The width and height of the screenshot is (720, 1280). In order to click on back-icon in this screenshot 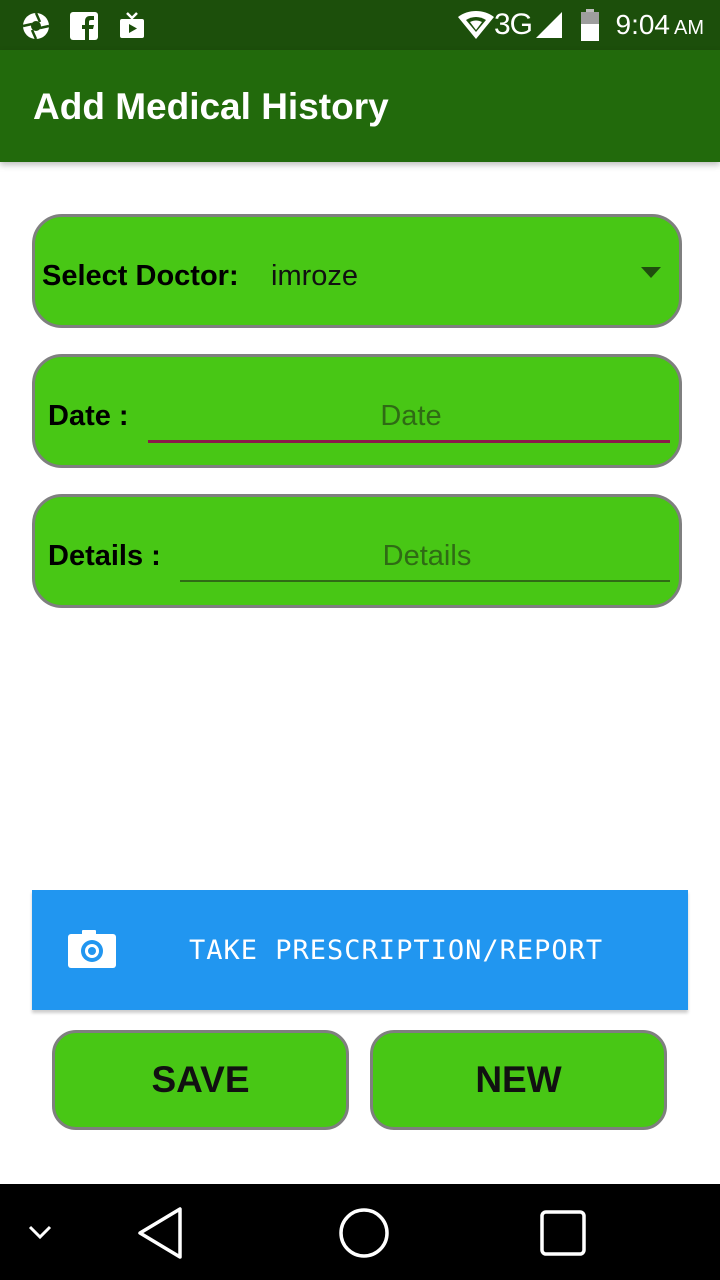, I will do `click(160, 1233)`.